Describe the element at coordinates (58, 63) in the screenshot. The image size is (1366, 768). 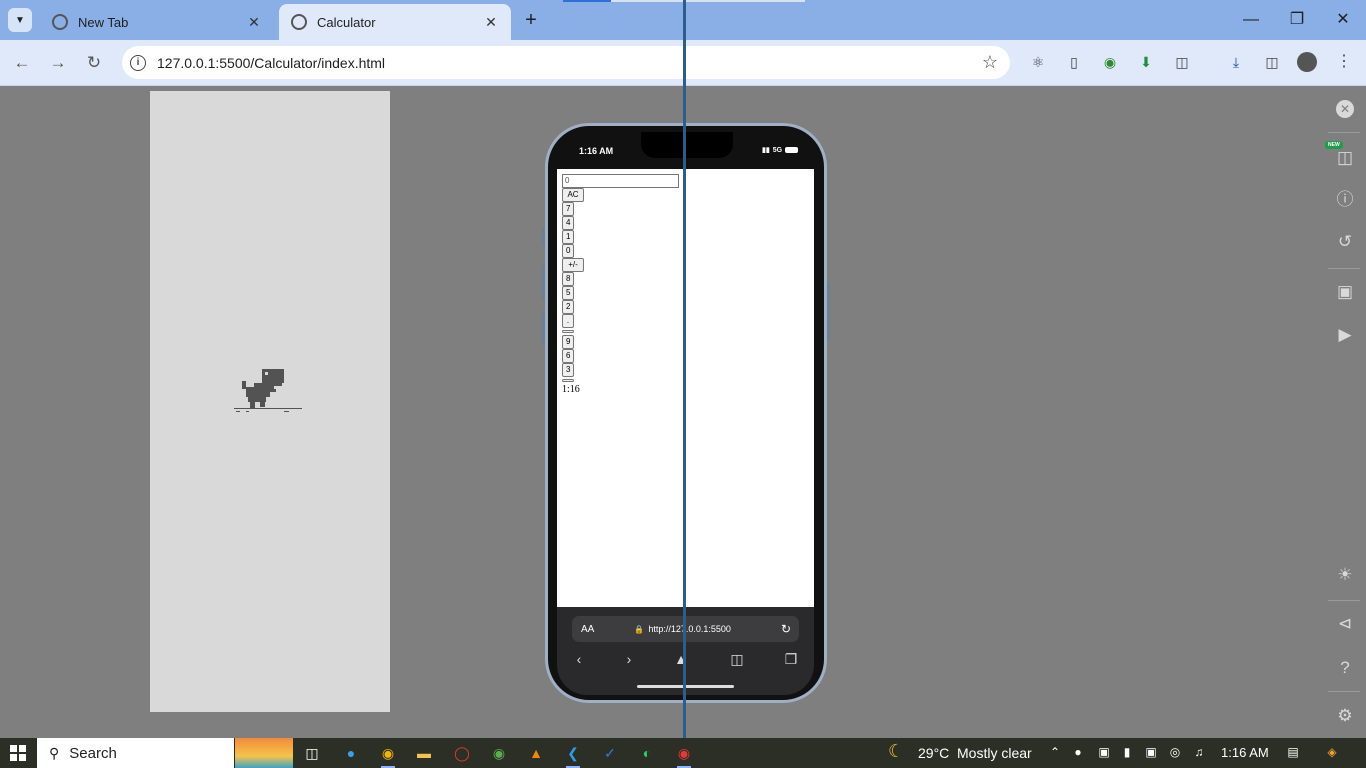
I see `forward-icon: →` at that location.